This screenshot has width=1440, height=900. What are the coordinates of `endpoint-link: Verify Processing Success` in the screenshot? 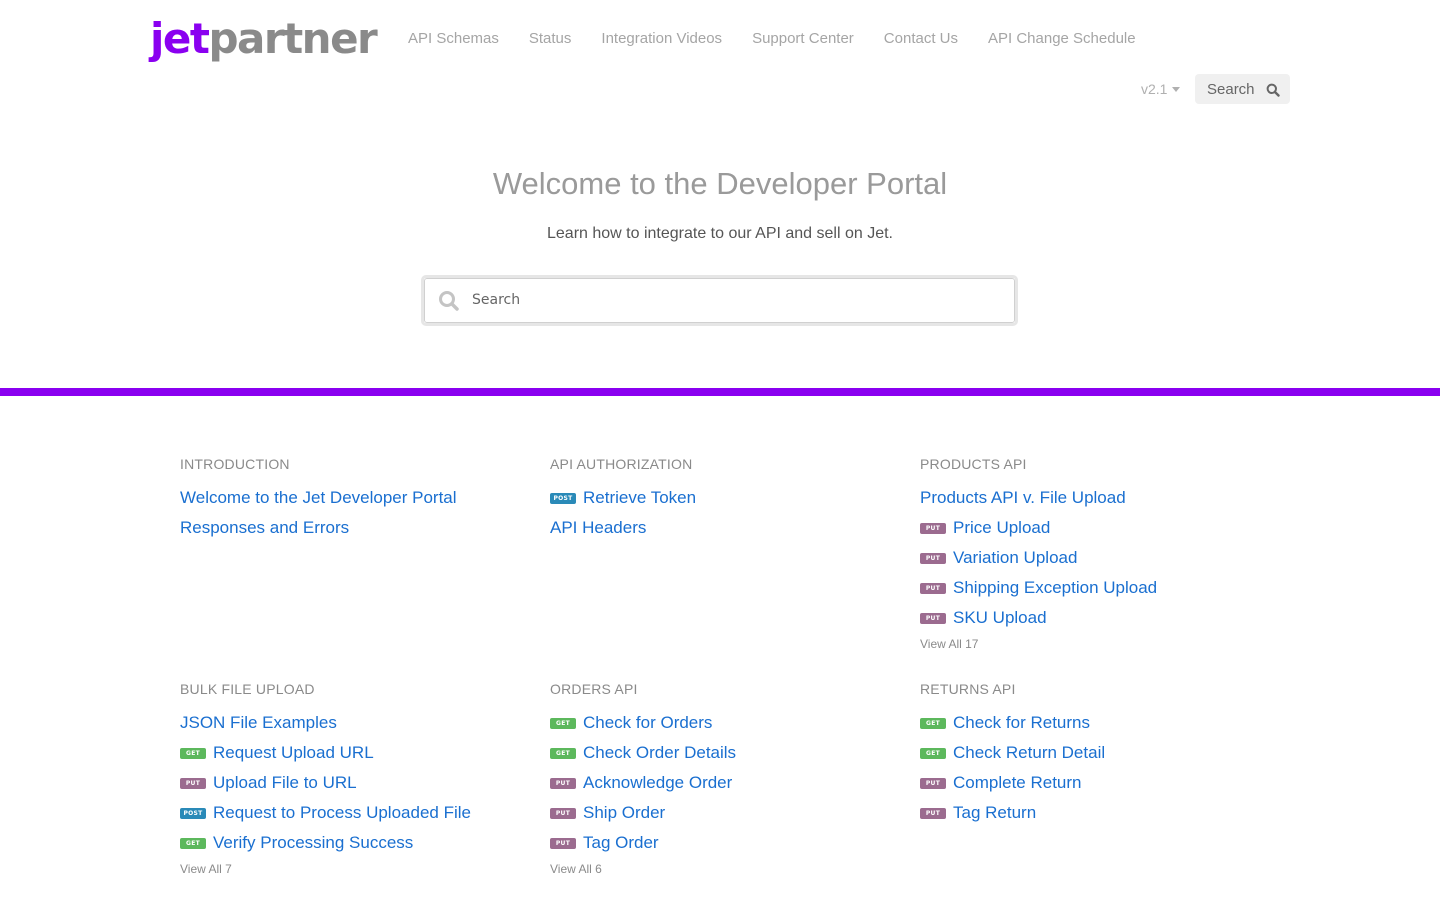 It's located at (313, 843).